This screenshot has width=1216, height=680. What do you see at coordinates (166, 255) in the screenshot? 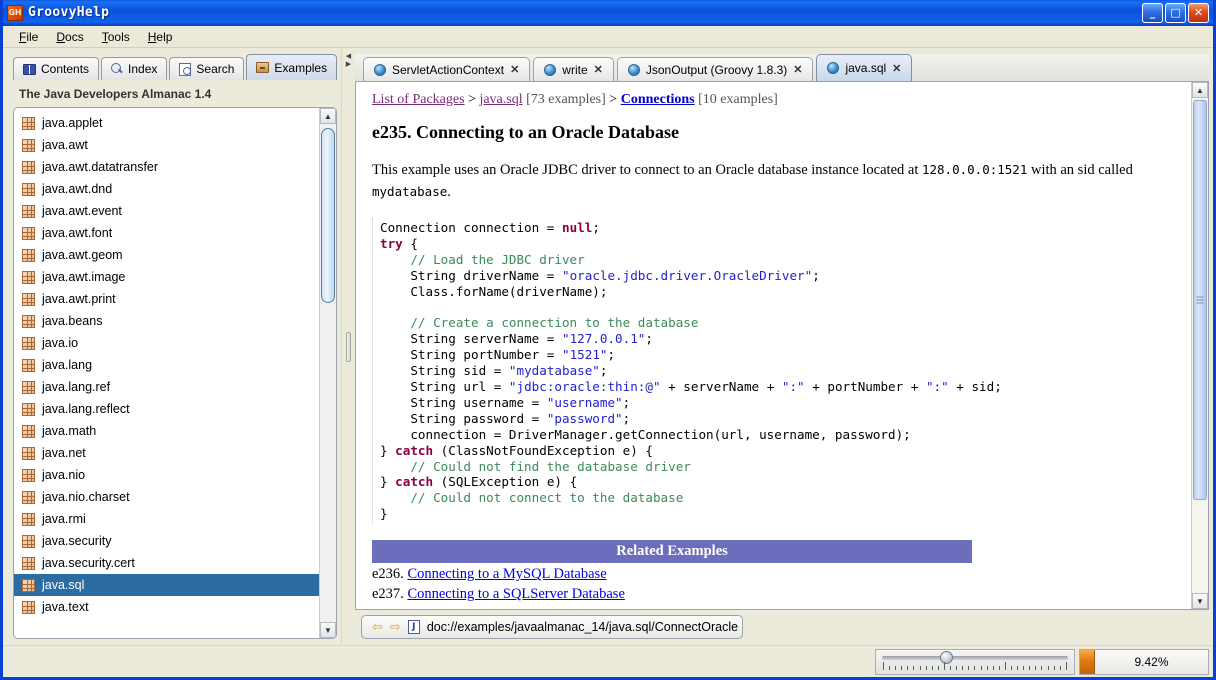
I see `tree-item: java.awt.geom` at bounding box center [166, 255].